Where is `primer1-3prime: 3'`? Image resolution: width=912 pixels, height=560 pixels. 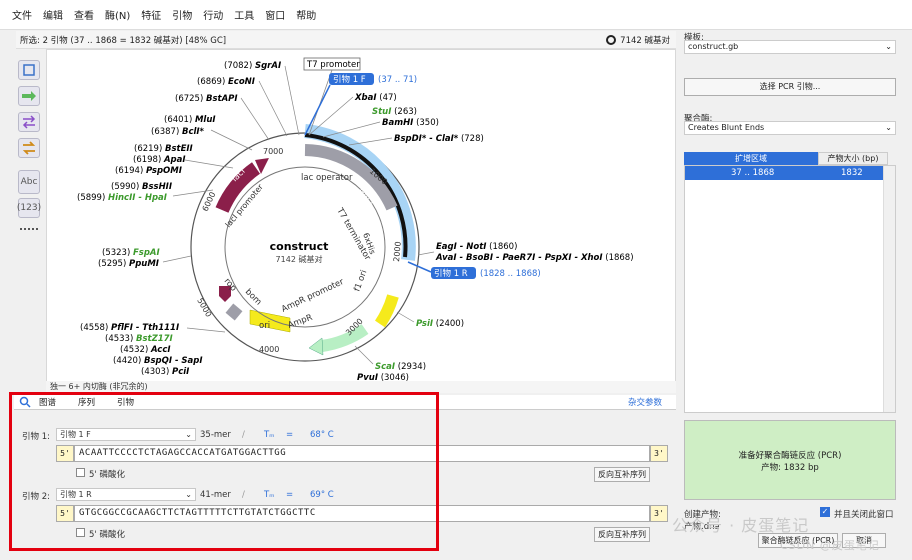
primer1-3prime: 3' is located at coordinates (659, 453).